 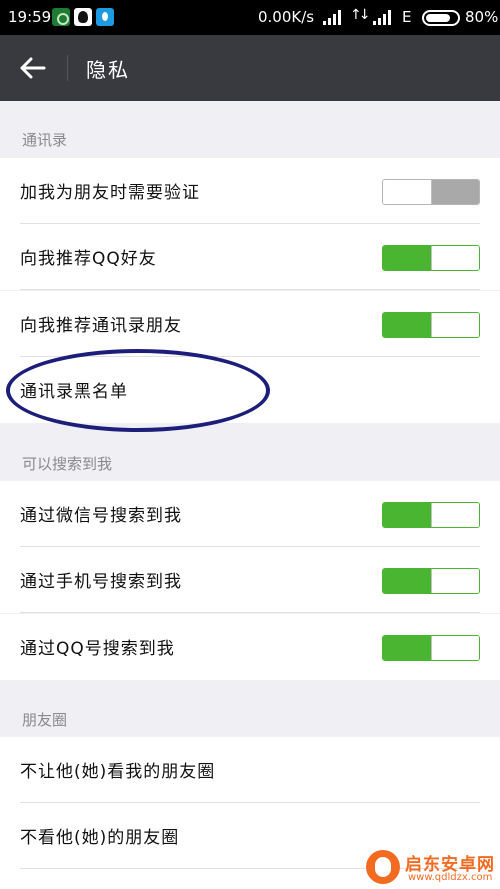 What do you see at coordinates (67, 68) in the screenshot?
I see `header-divider` at bounding box center [67, 68].